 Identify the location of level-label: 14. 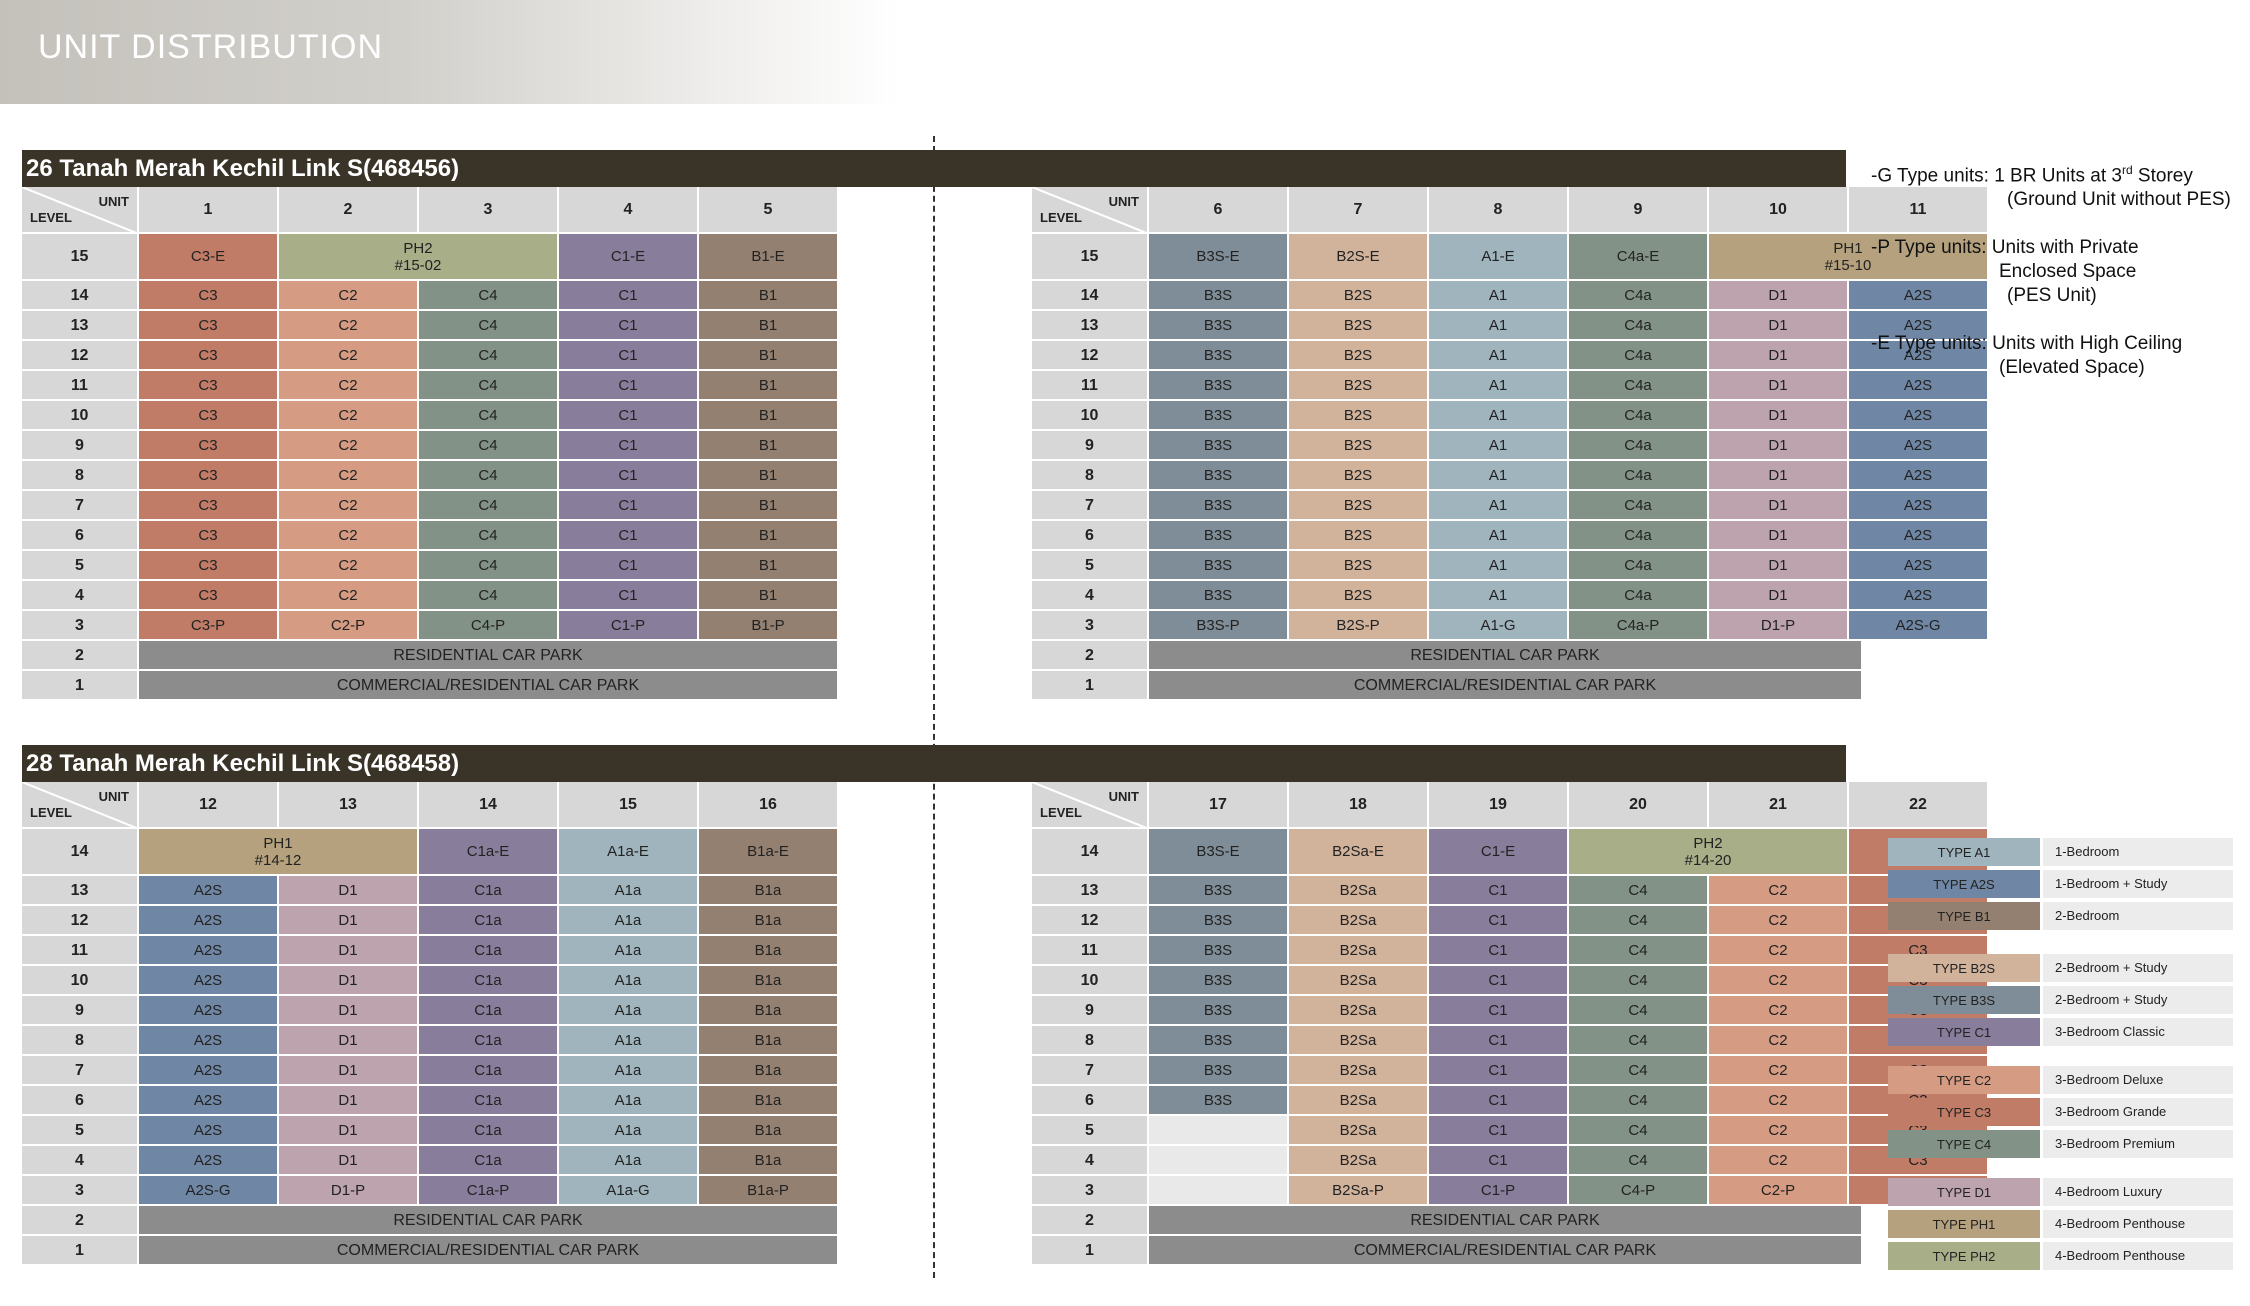
(80, 296).